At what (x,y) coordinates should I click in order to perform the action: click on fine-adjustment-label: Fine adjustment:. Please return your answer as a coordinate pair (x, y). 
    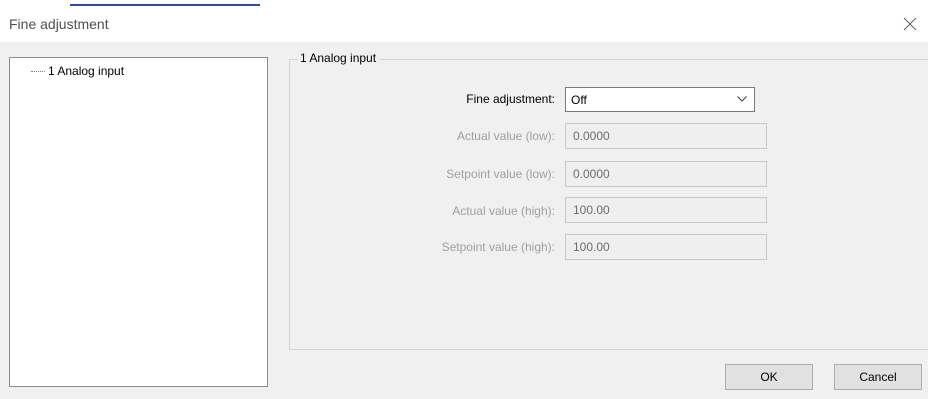
    Looking at the image, I should click on (510, 99).